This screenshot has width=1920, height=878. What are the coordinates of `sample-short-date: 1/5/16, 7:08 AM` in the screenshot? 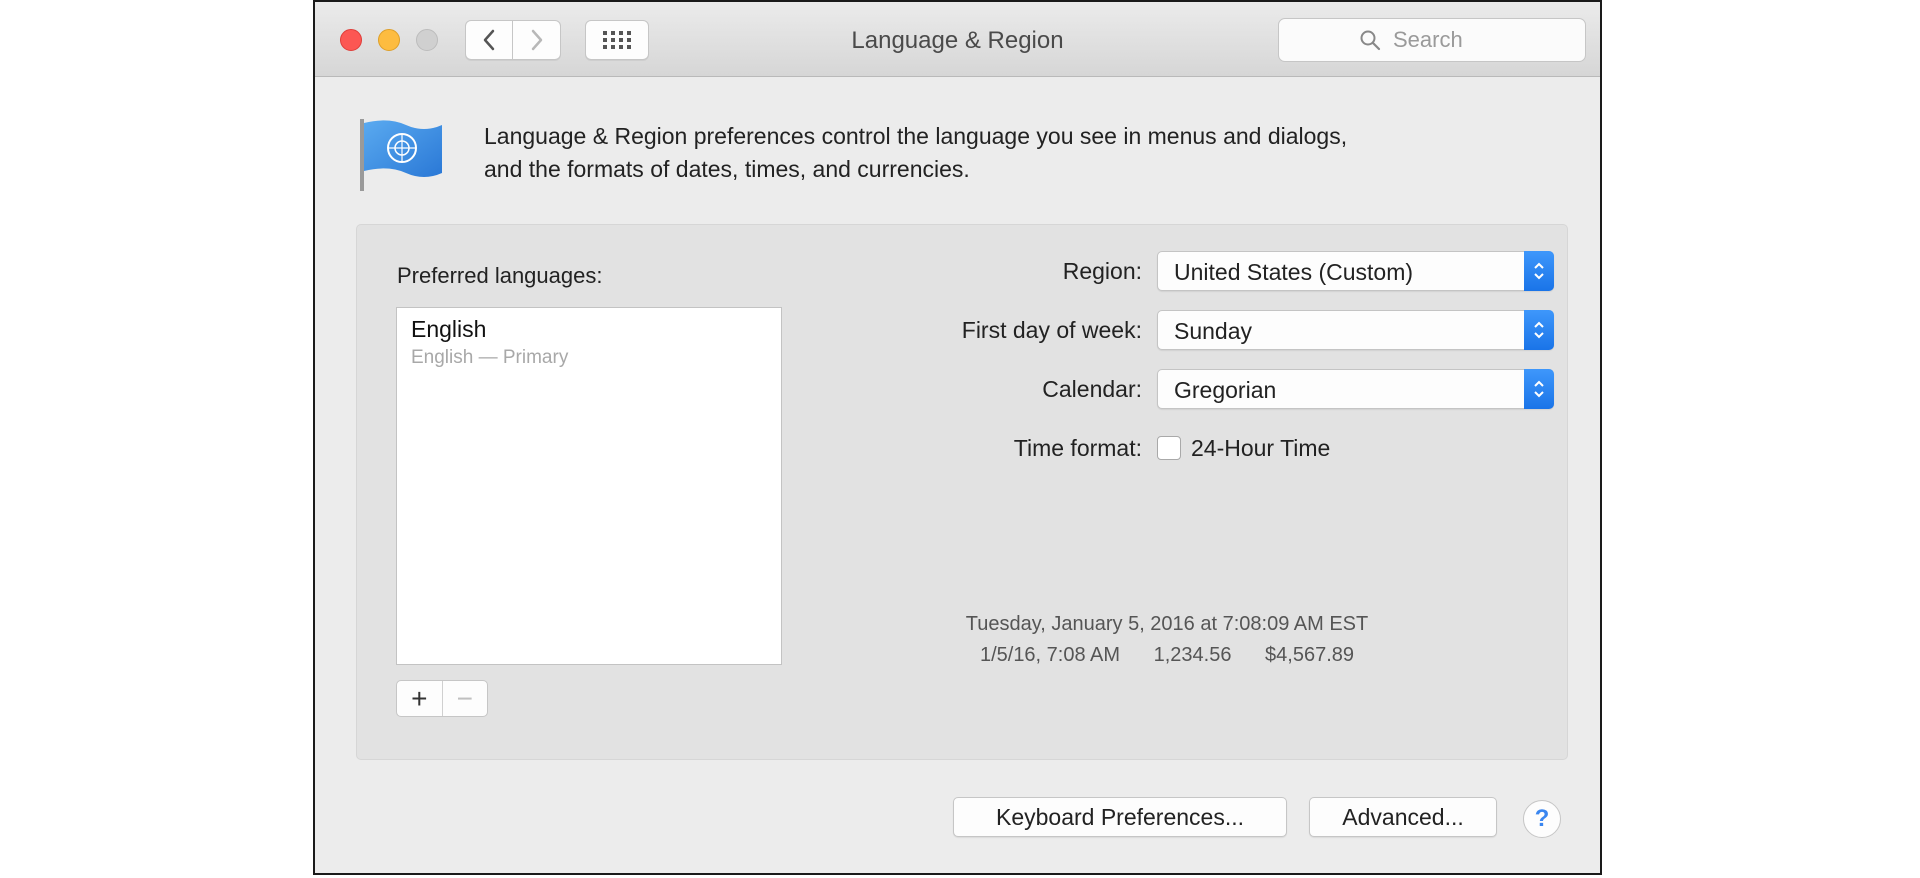 It's located at (1050, 655).